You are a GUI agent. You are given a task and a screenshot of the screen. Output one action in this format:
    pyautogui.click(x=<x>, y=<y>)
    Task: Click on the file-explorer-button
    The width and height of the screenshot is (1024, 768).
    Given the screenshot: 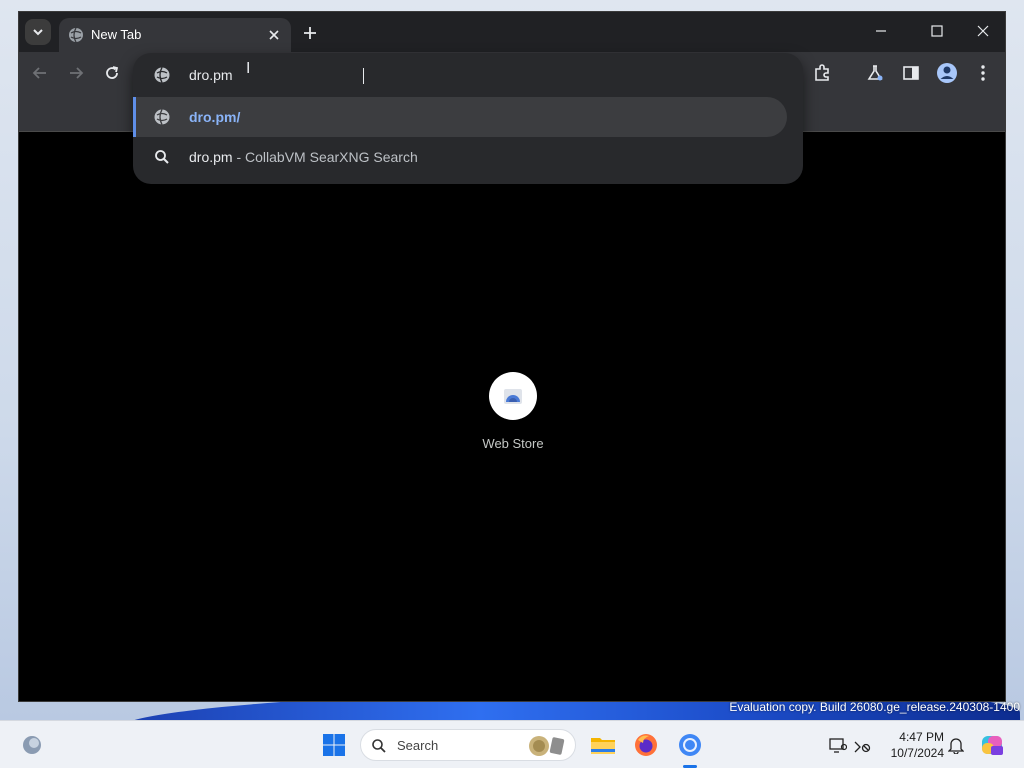 What is the action you would take?
    pyautogui.click(x=603, y=745)
    